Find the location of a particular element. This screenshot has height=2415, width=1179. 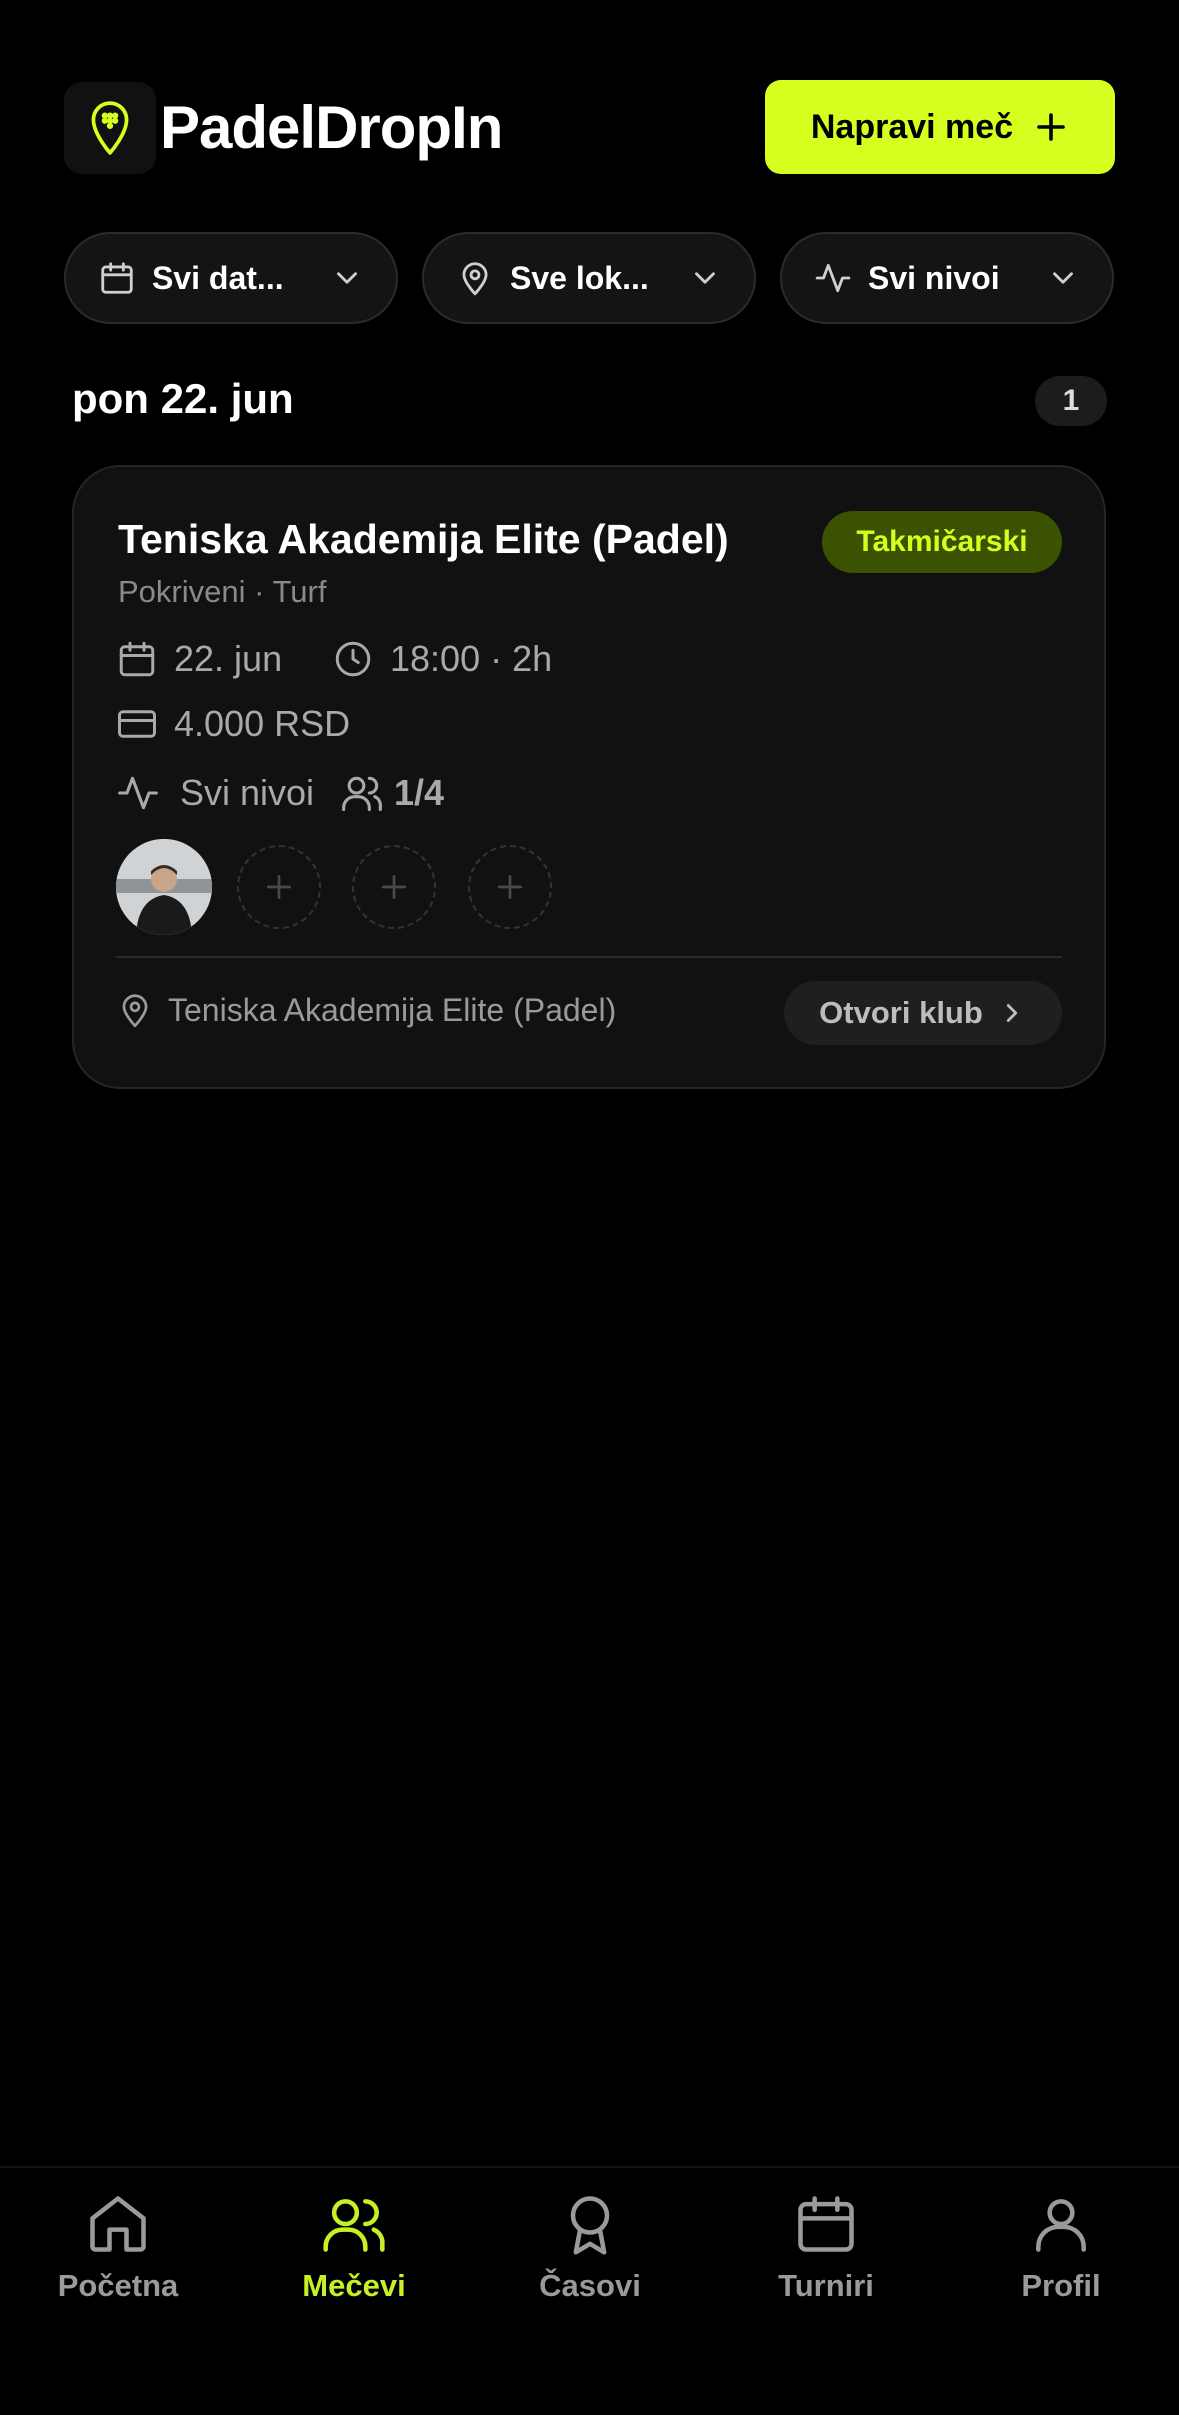

credit-card-icon is located at coordinates (137, 724).